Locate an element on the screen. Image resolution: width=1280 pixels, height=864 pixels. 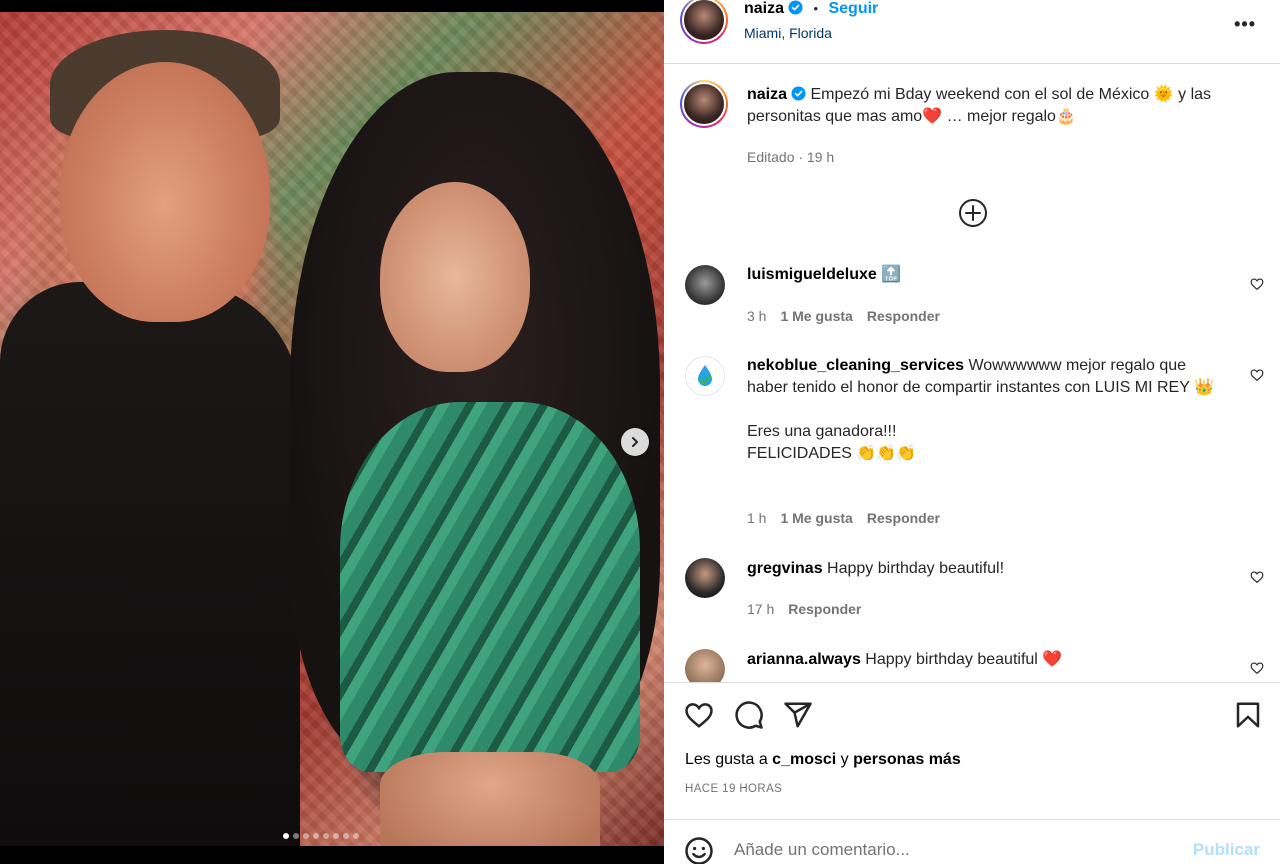
comment-username: gregvinas is located at coordinates (785, 568).